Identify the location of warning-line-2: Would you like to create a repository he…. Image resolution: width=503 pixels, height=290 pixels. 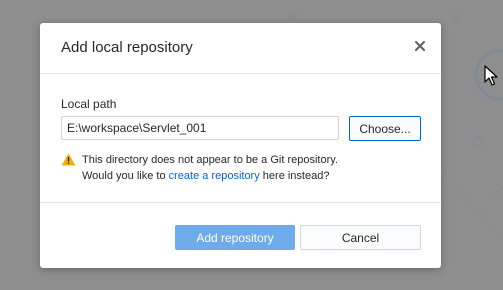
(252, 176).